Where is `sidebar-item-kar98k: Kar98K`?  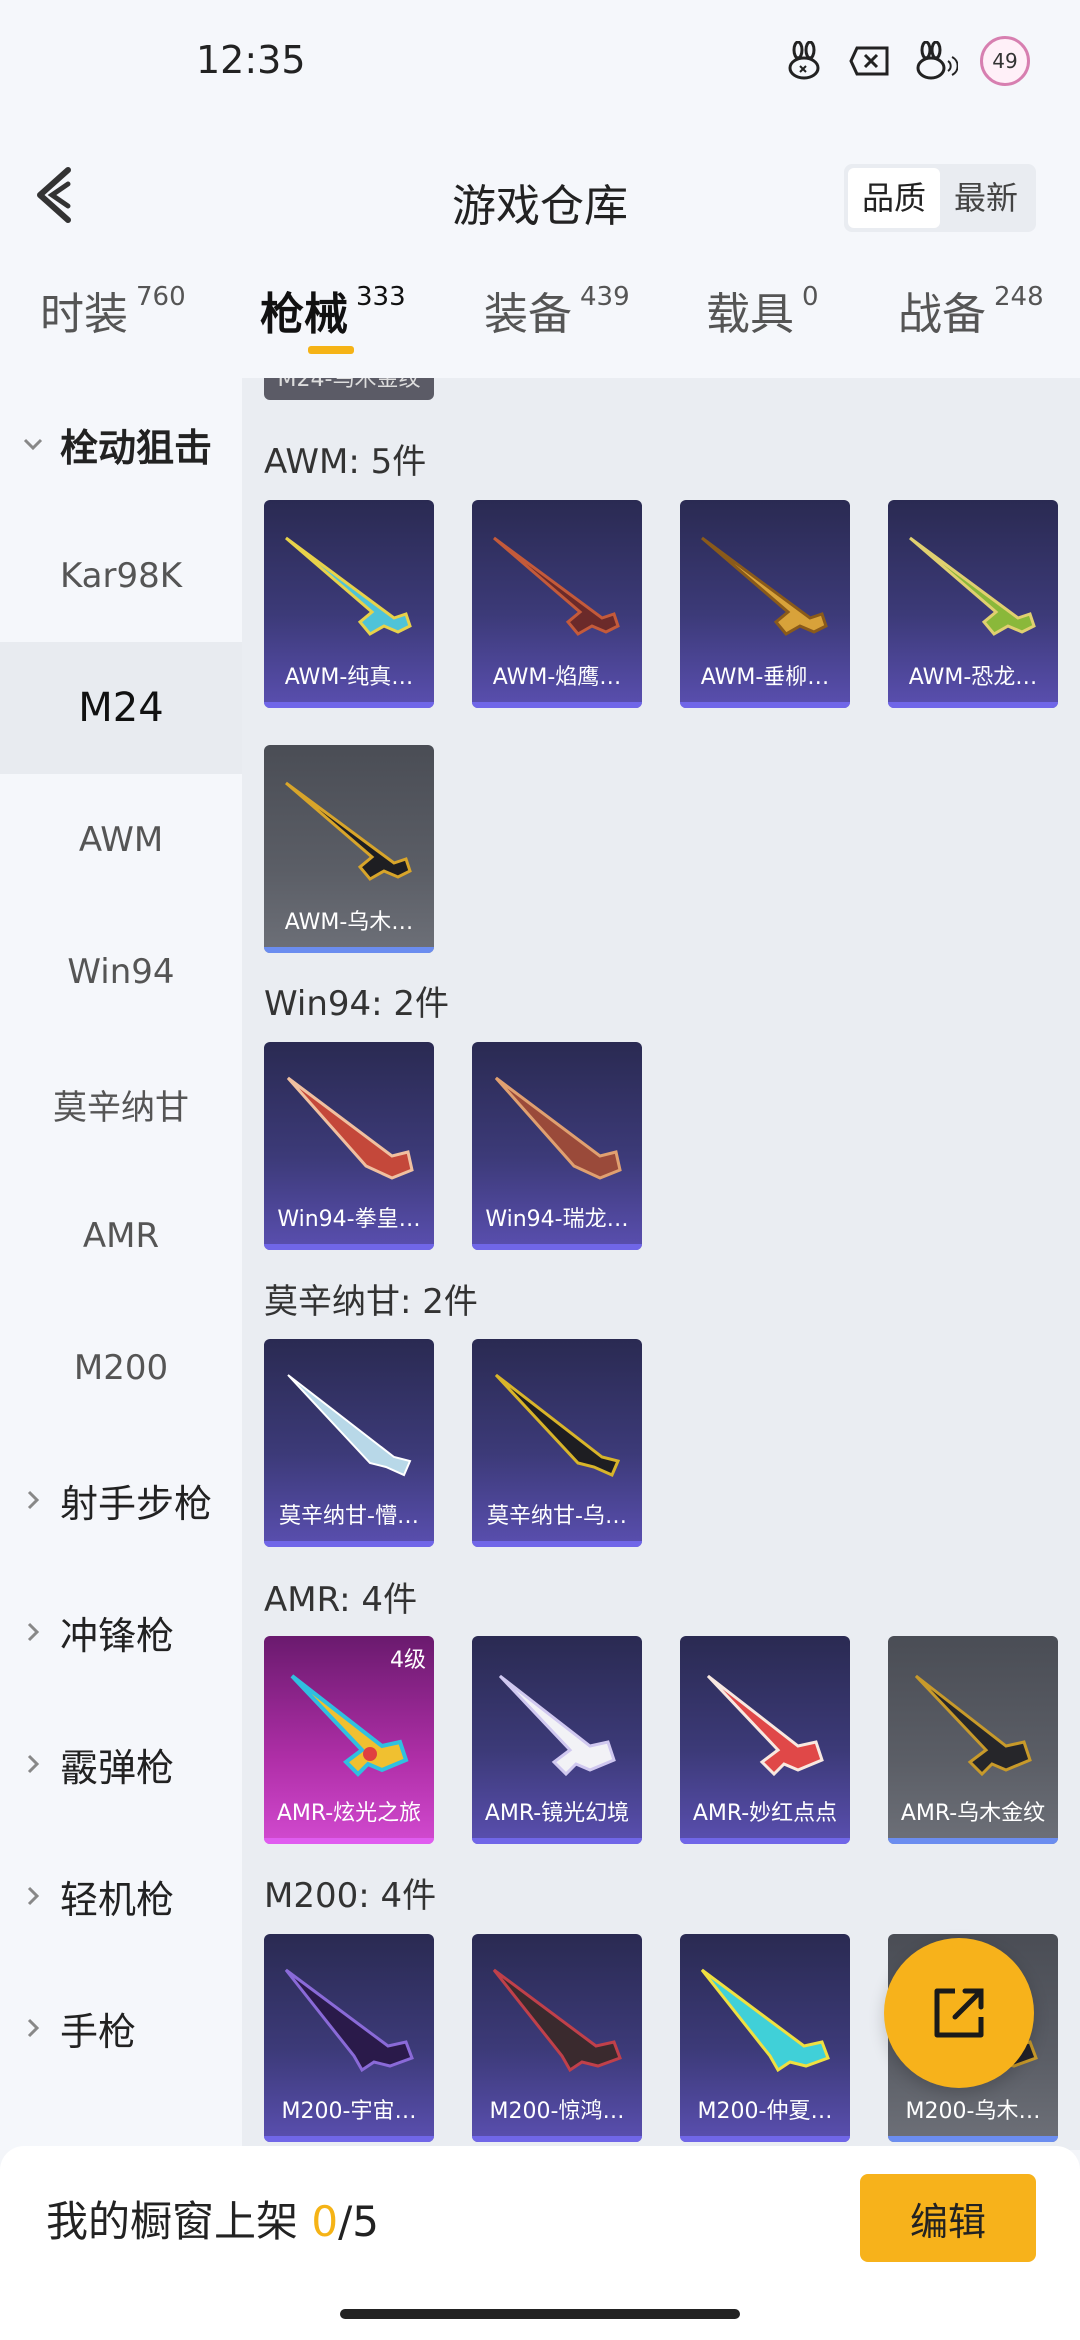 sidebar-item-kar98k: Kar98K is located at coordinates (121, 576).